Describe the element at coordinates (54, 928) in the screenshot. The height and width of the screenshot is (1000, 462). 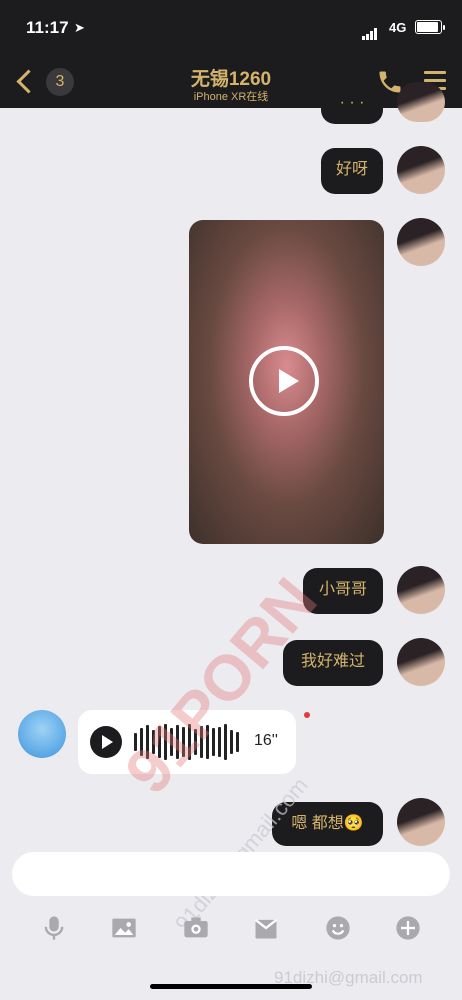
I see `microphone-icon` at that location.